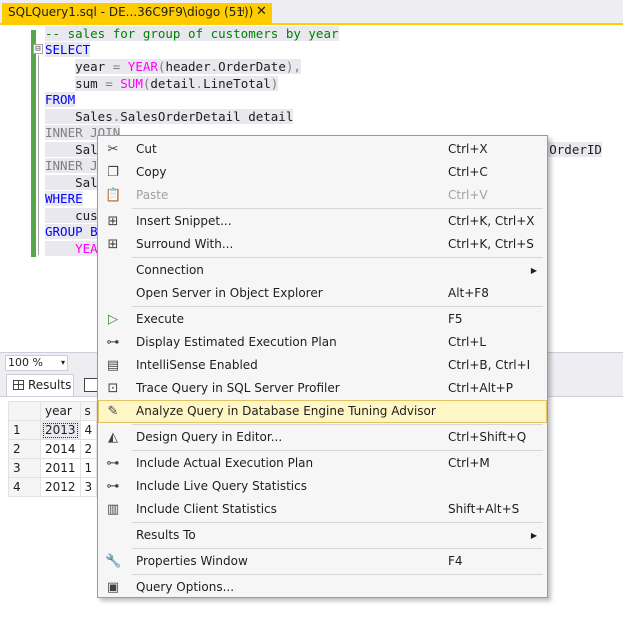  Describe the element at coordinates (491, 221) in the screenshot. I see `menu-item-shortcut: Ctrl+K, Ctrl+X` at that location.